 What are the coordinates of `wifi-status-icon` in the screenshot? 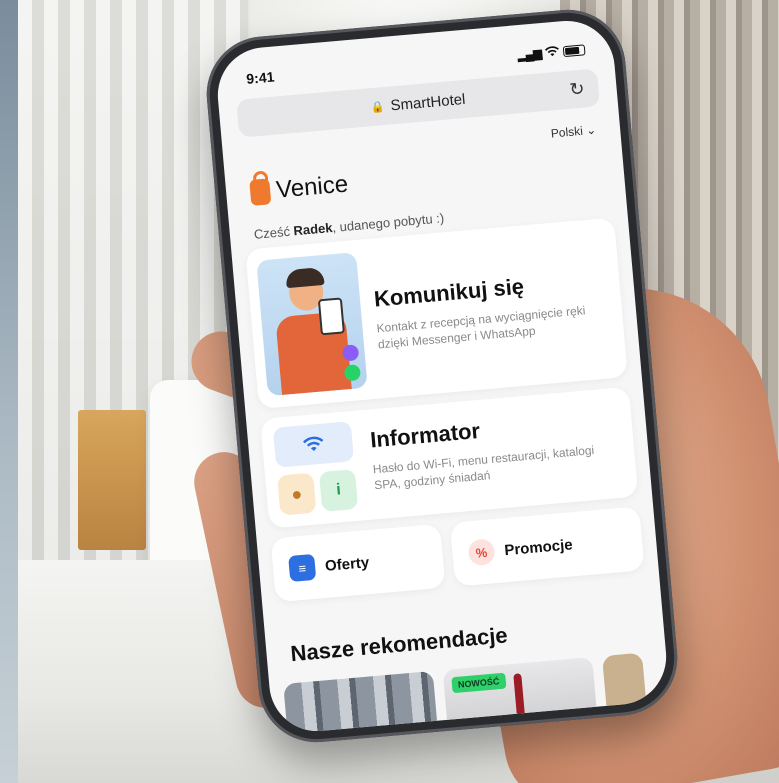 It's located at (552, 52).